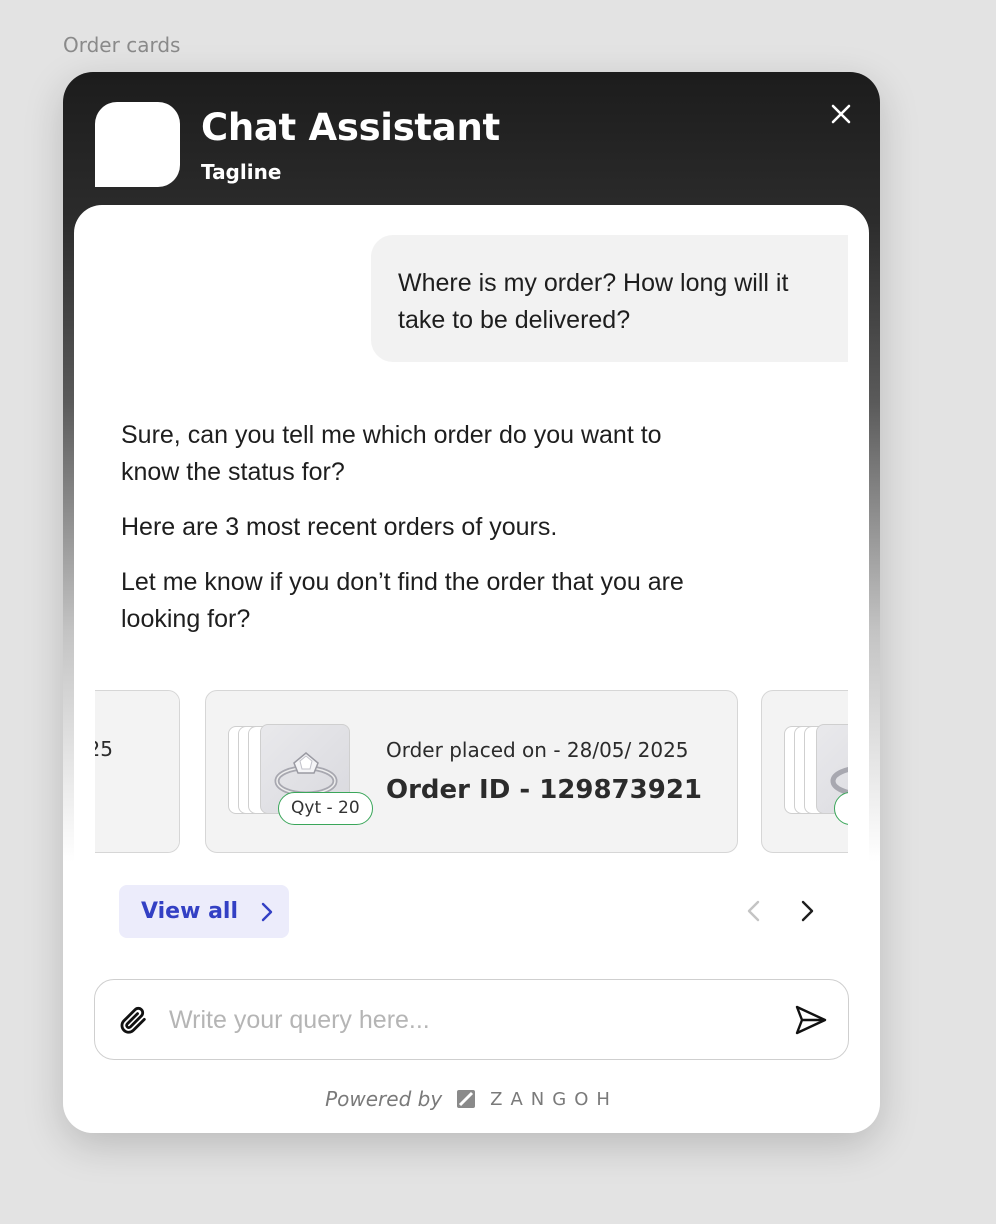 The height and width of the screenshot is (1224, 996). I want to click on message-composer, so click(471, 1019).